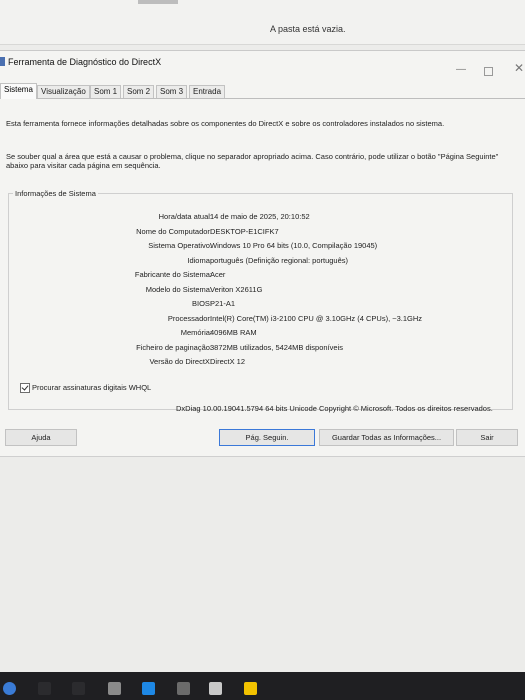 The image size is (525, 700). What do you see at coordinates (196, 332) in the screenshot?
I see `info-label: Memória:` at bounding box center [196, 332].